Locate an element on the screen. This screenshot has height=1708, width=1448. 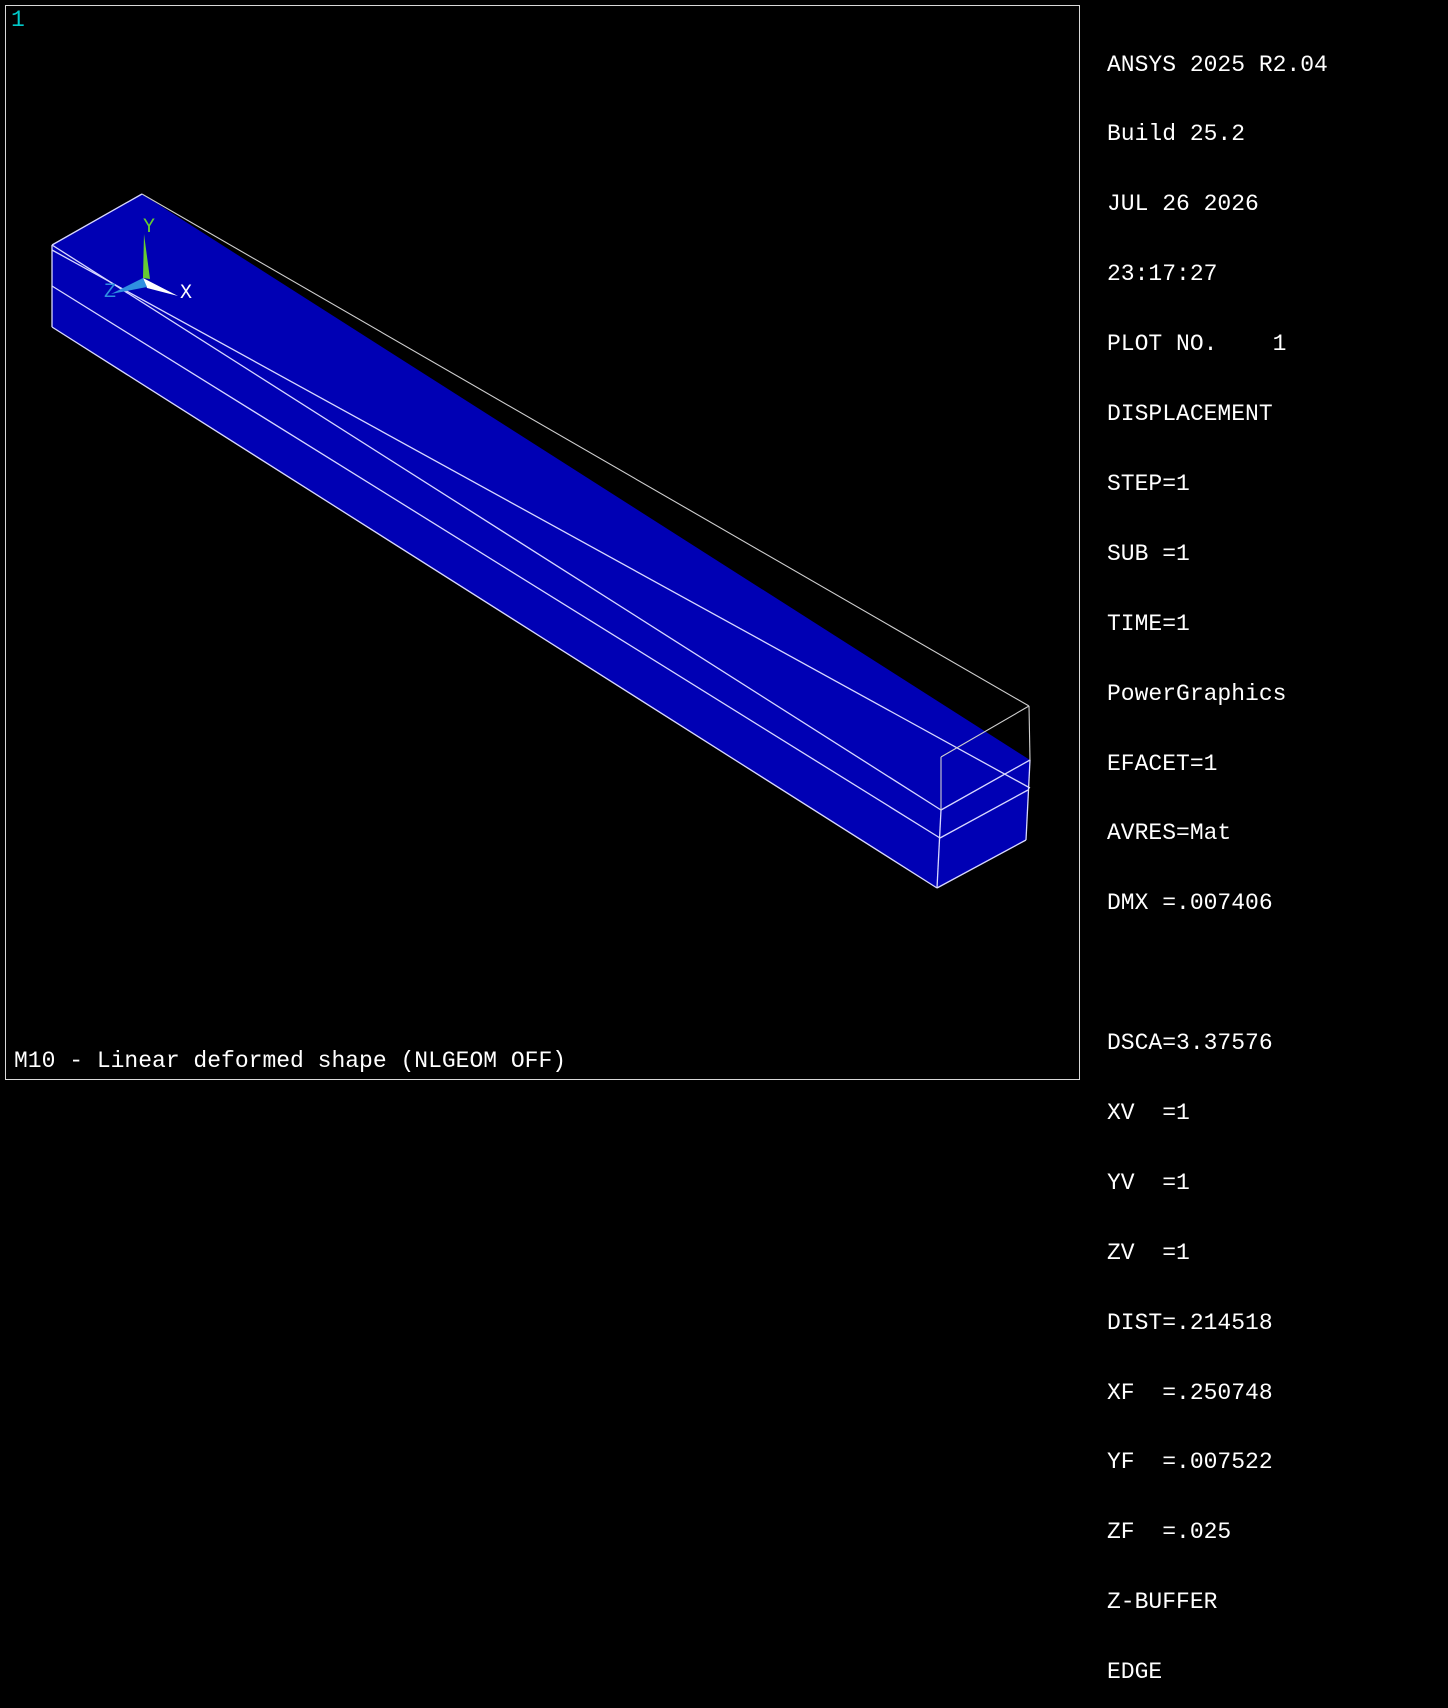
triad-x-label: X is located at coordinates (186, 293).